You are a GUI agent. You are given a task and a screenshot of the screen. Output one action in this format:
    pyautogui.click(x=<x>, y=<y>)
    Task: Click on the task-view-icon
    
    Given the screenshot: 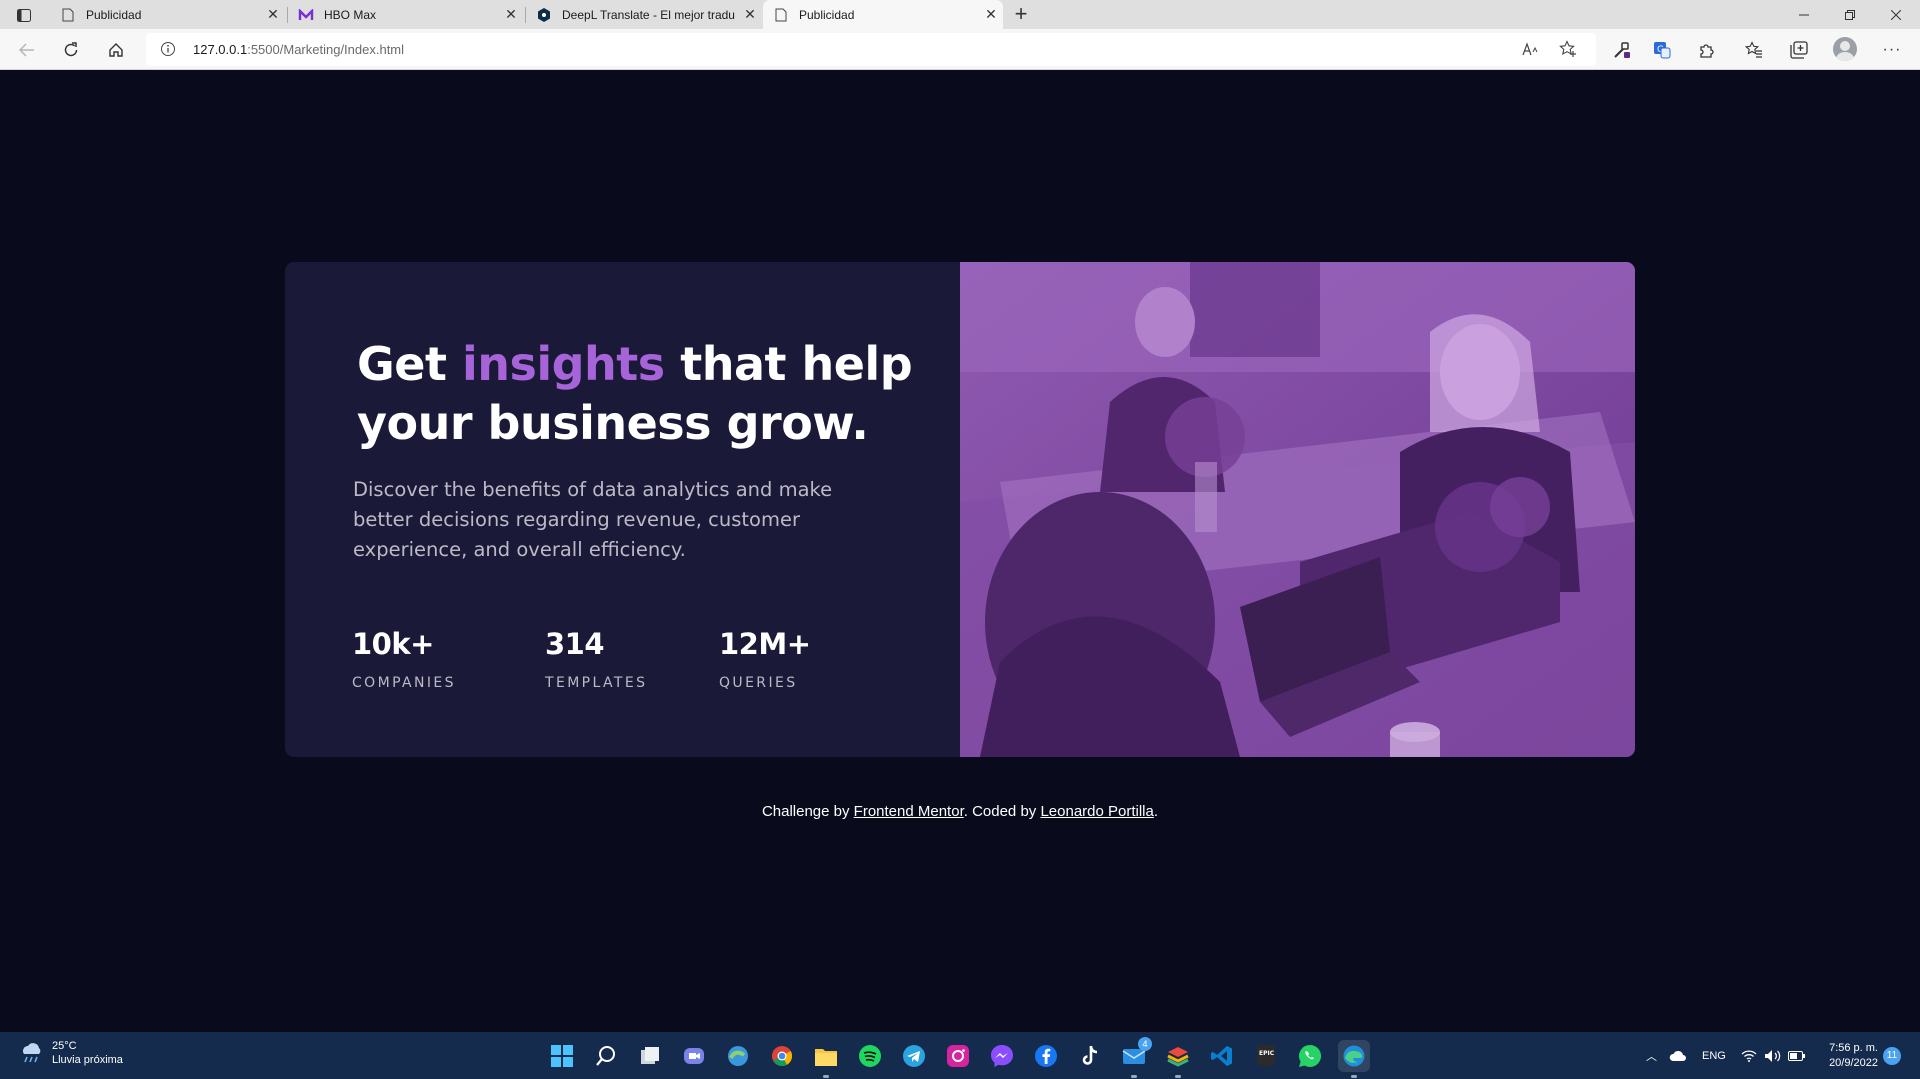 What is the action you would take?
    pyautogui.click(x=650, y=1056)
    